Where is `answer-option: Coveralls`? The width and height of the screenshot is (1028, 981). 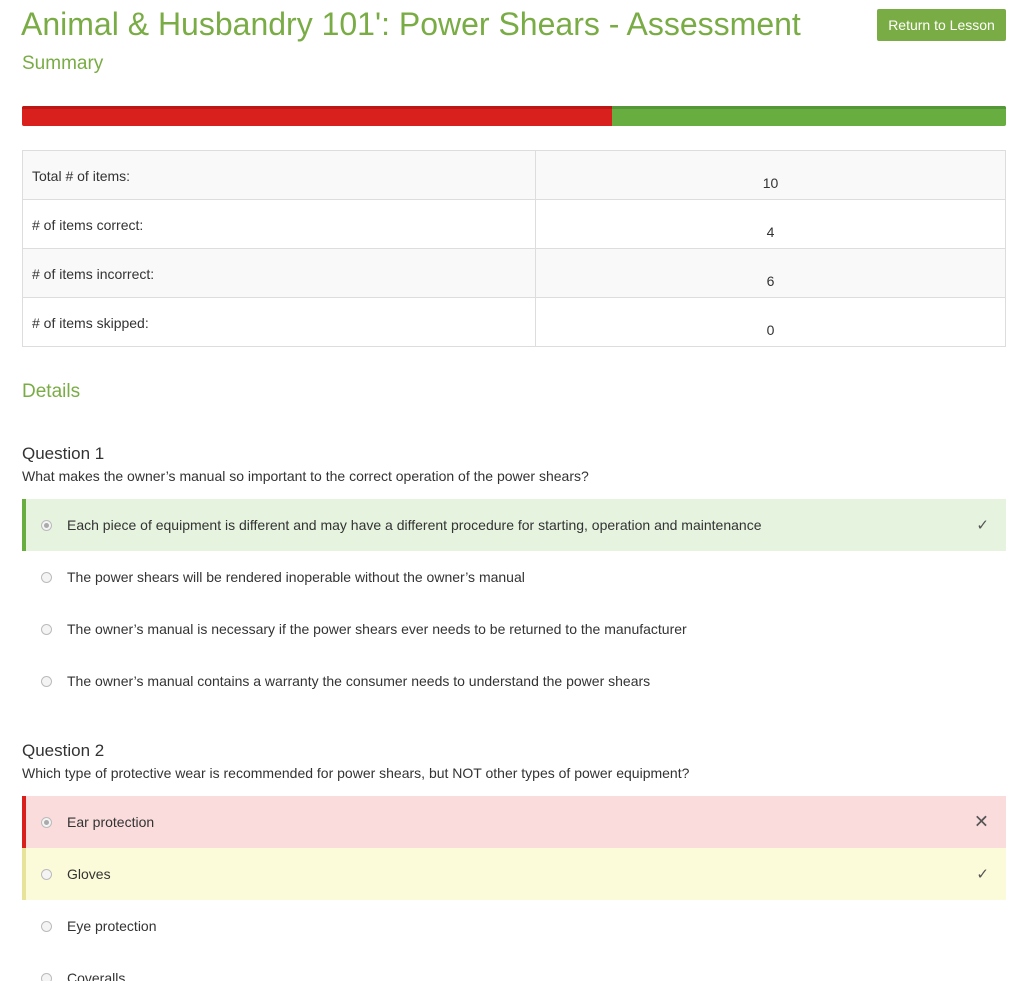 answer-option: Coveralls is located at coordinates (514, 966).